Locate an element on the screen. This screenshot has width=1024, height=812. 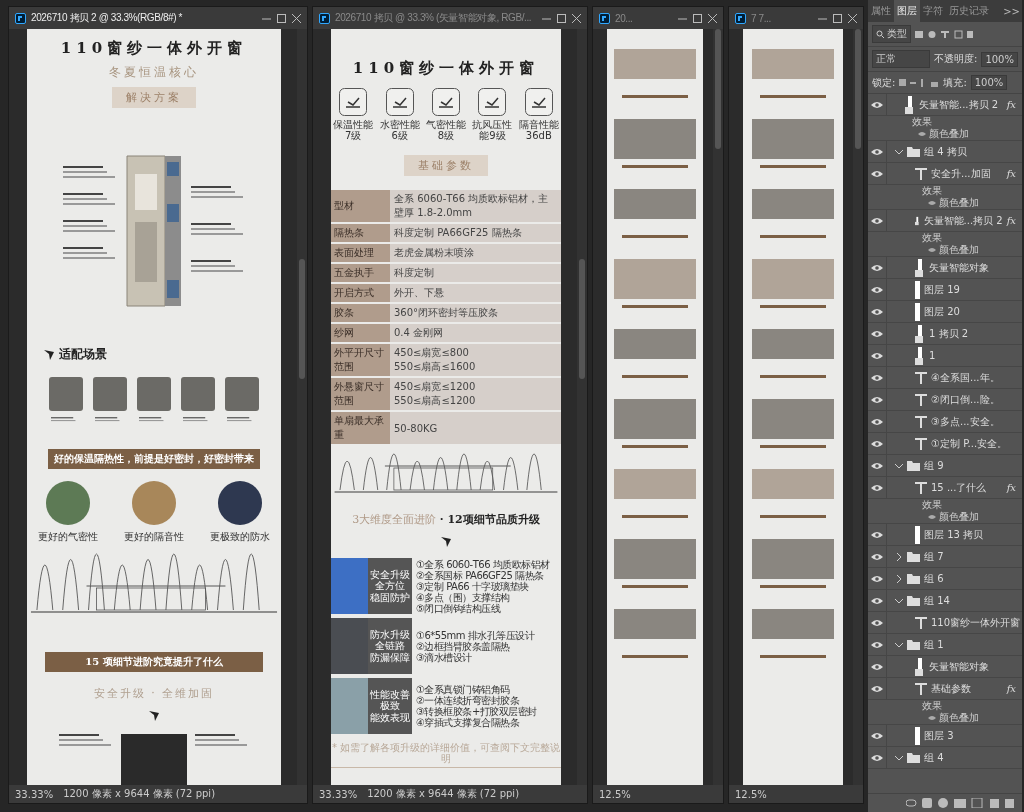
layer-row: 图层 3 is located at coordinates (945, 736).